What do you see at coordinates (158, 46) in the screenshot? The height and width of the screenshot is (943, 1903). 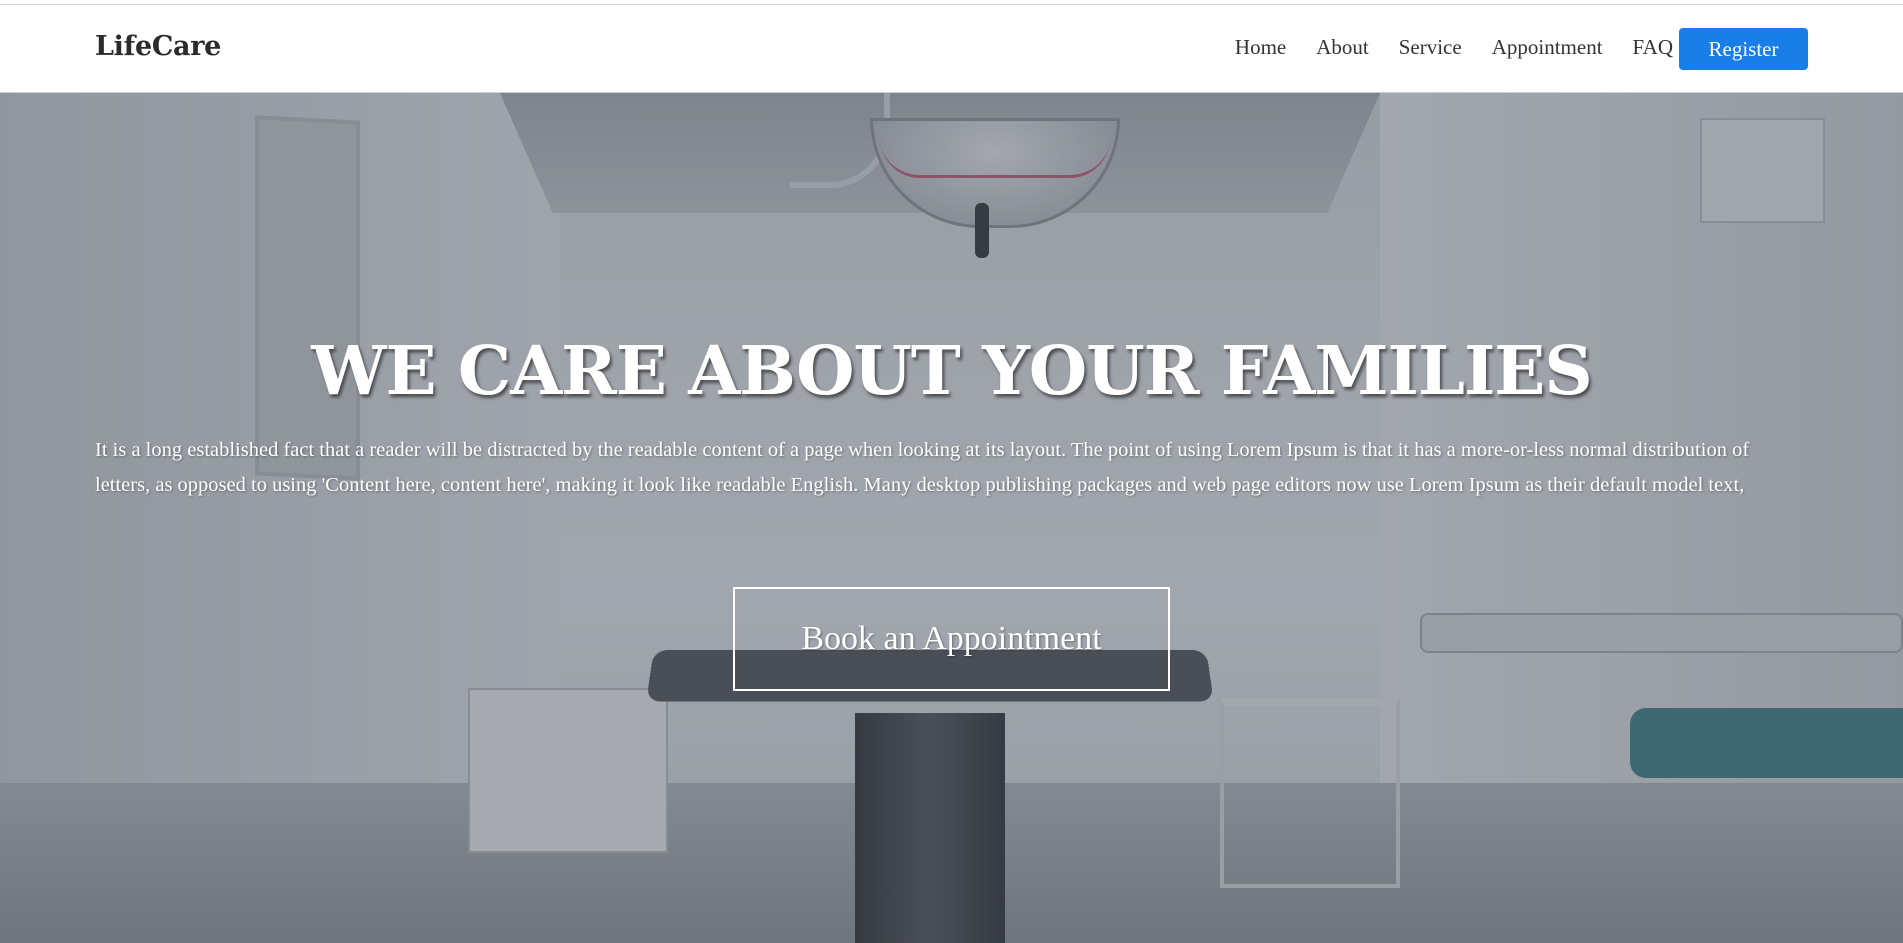 I see `brand-logo: LifeCare` at bounding box center [158, 46].